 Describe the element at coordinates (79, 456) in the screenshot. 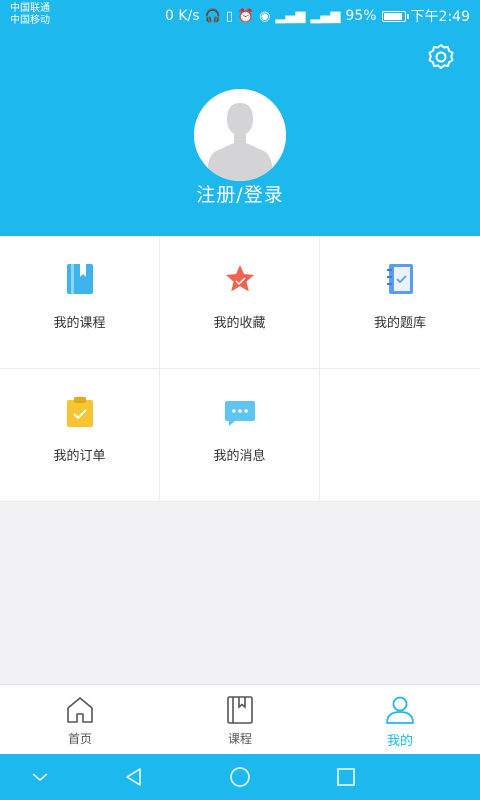

I see `menu-label: 我的订单` at that location.